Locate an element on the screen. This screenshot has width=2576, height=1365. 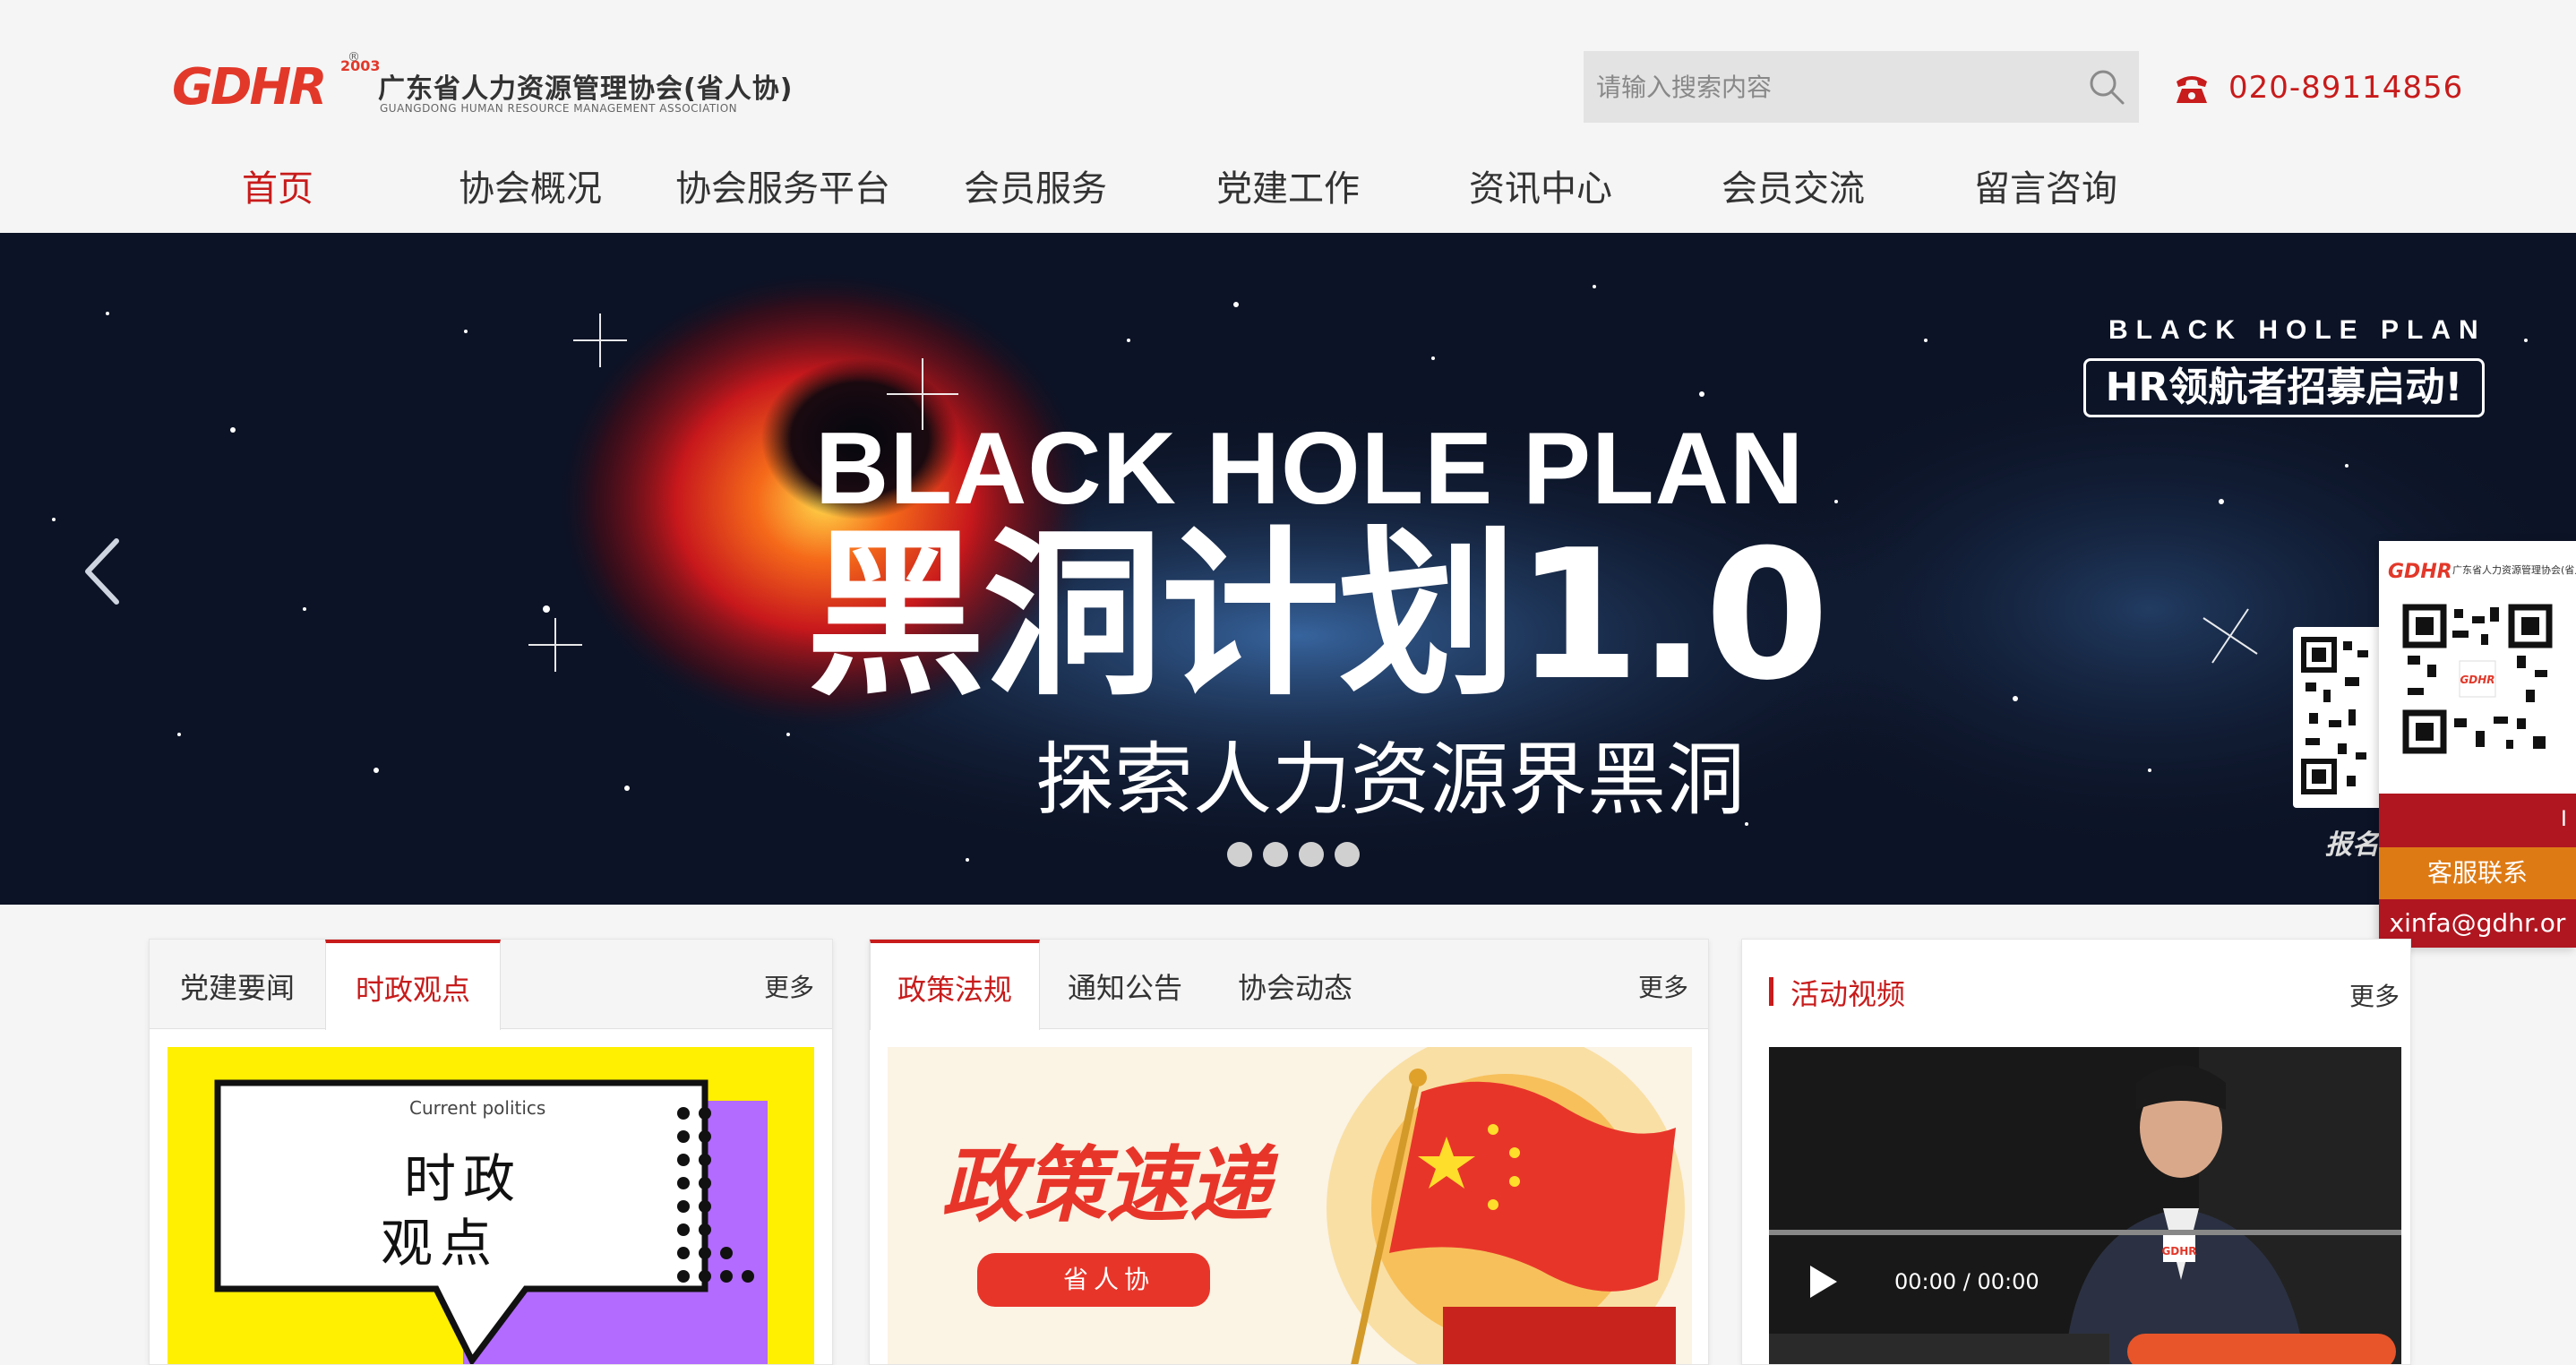
policy-tabs: 政策法规 通知公告 协会动态 更多 is located at coordinates (1289, 985).